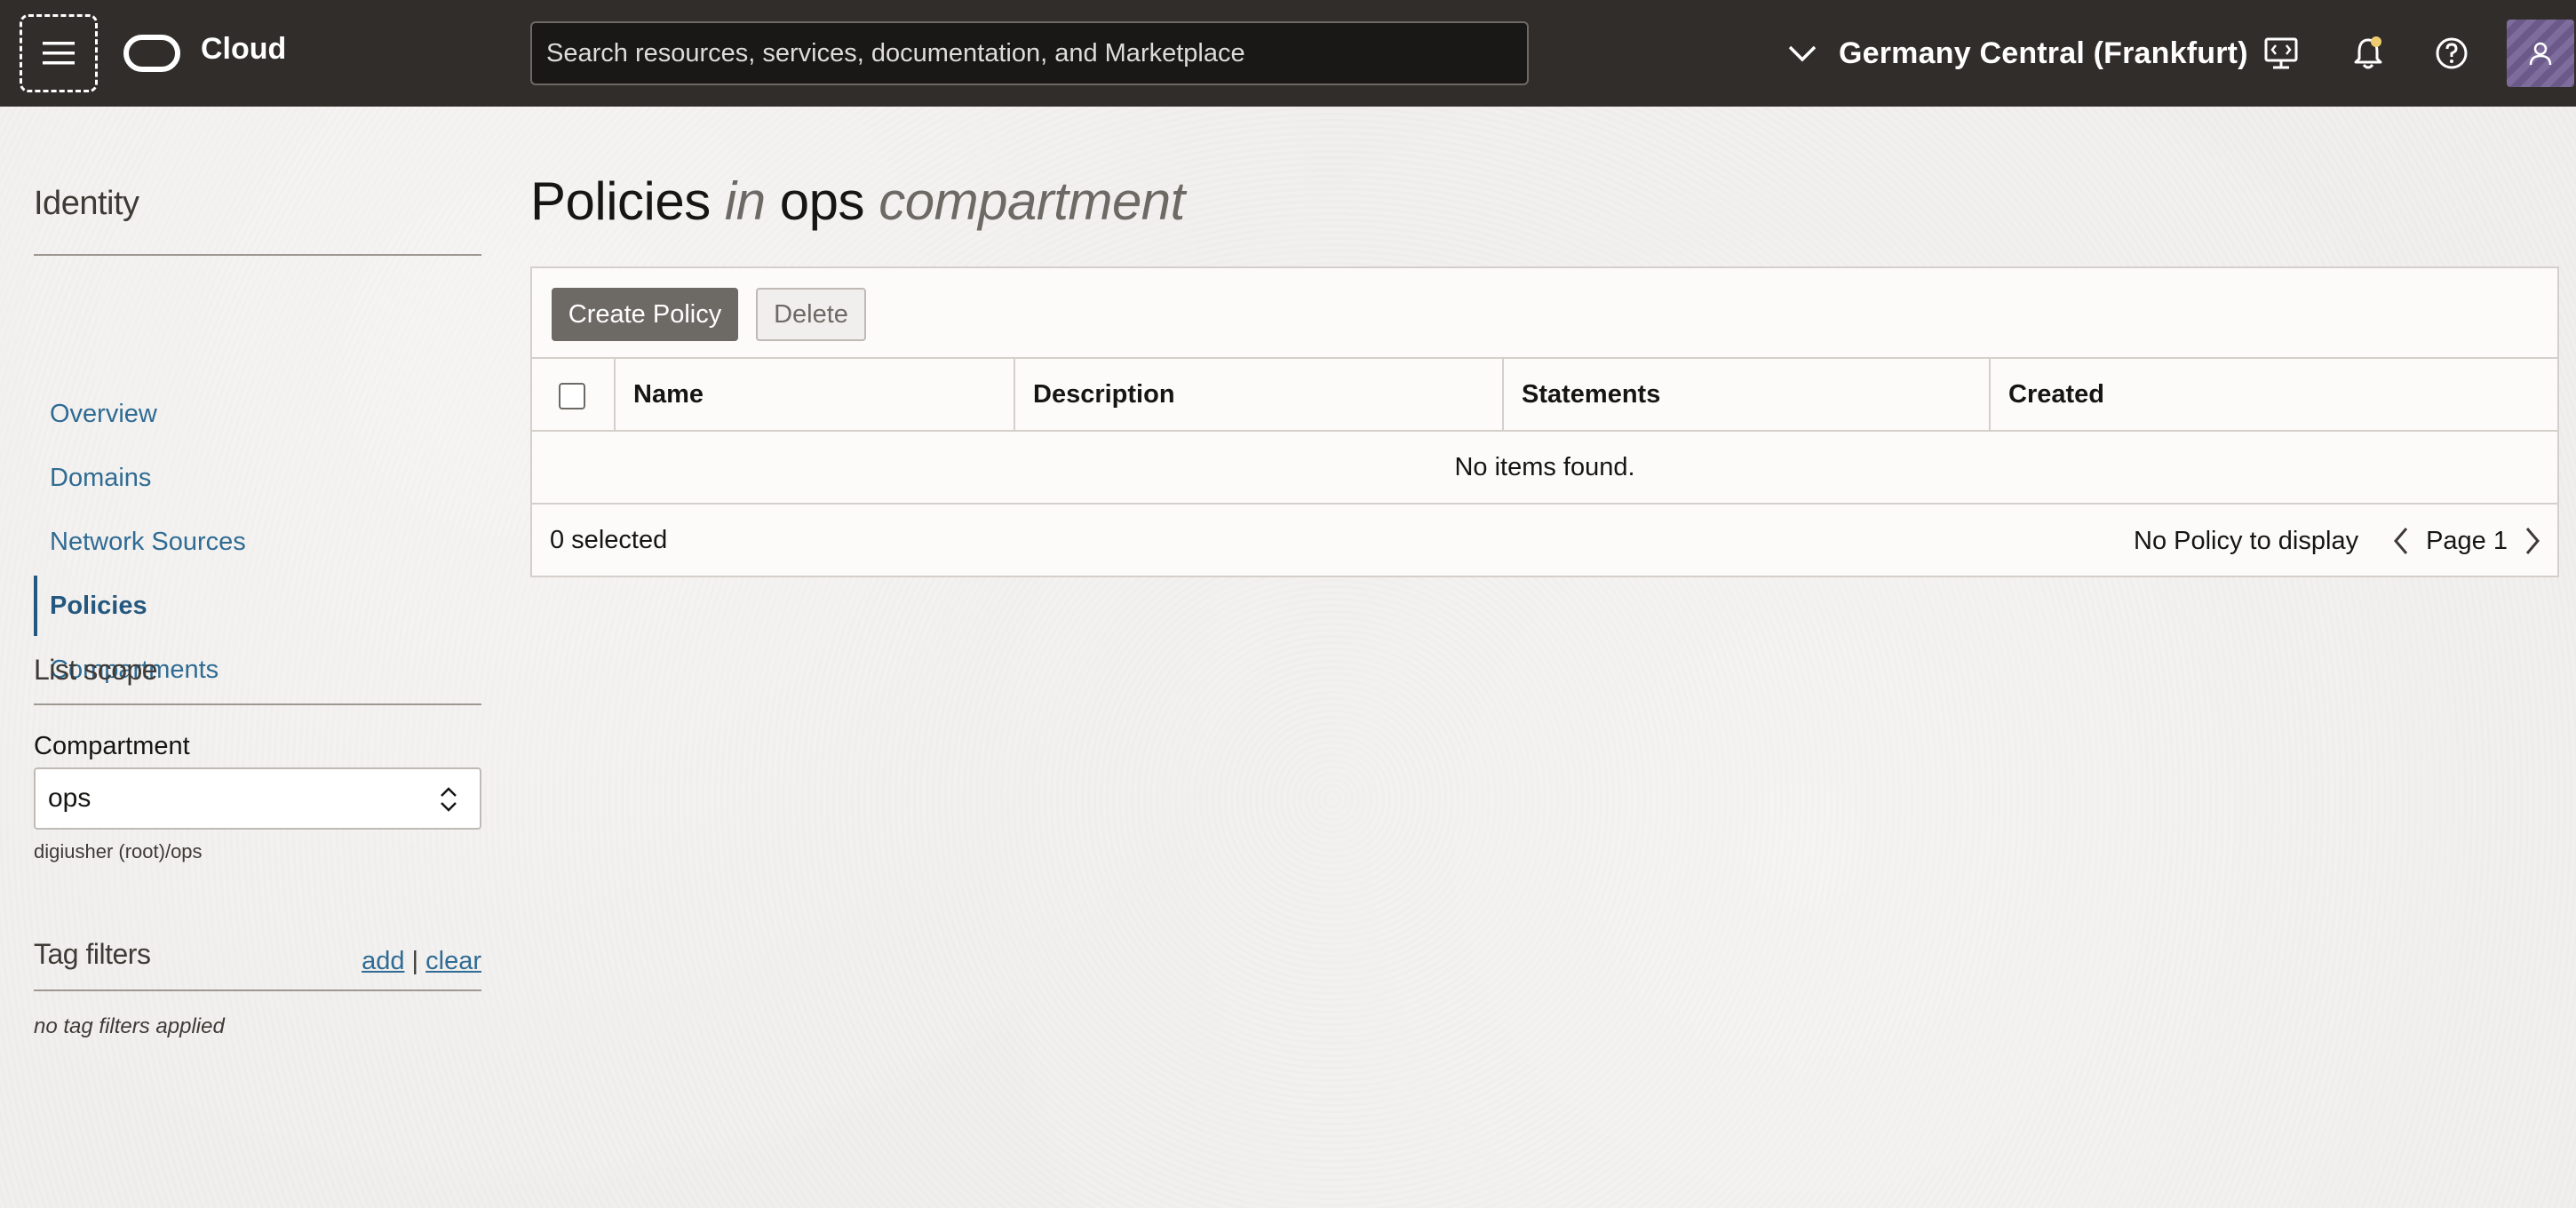 The height and width of the screenshot is (1208, 2576). Describe the element at coordinates (1747, 394) in the screenshot. I see `column-header-statements: Statements` at that location.